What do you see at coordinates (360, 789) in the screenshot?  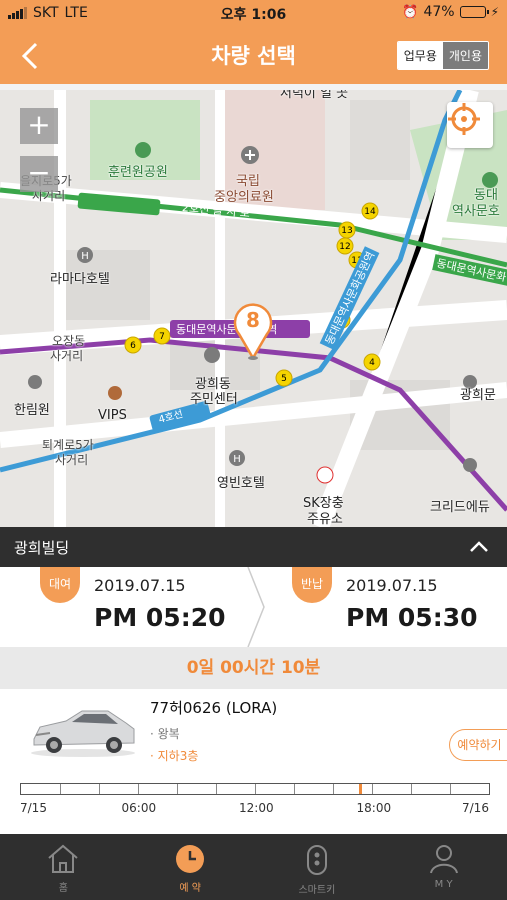 I see `timeline-reservation-marker` at bounding box center [360, 789].